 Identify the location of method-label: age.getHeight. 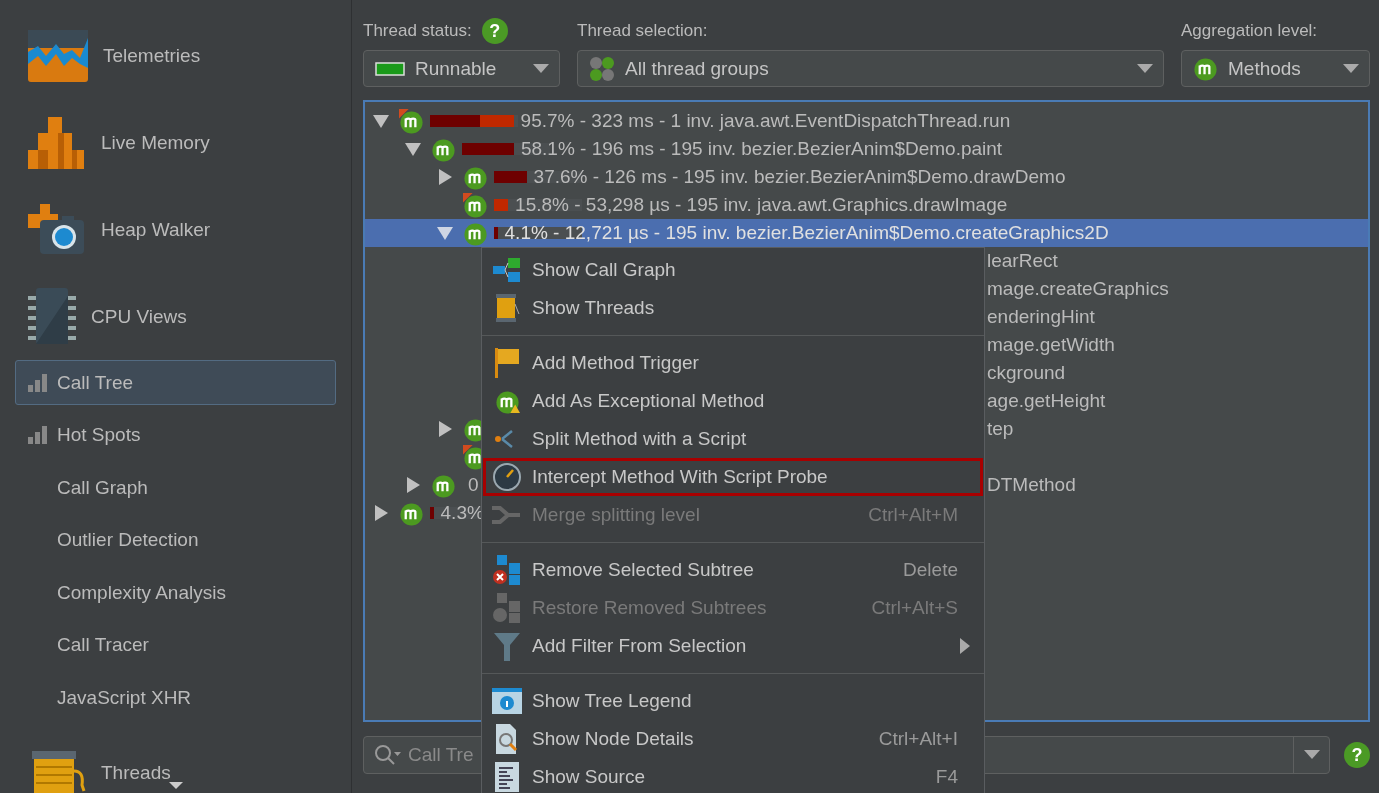
(1046, 401).